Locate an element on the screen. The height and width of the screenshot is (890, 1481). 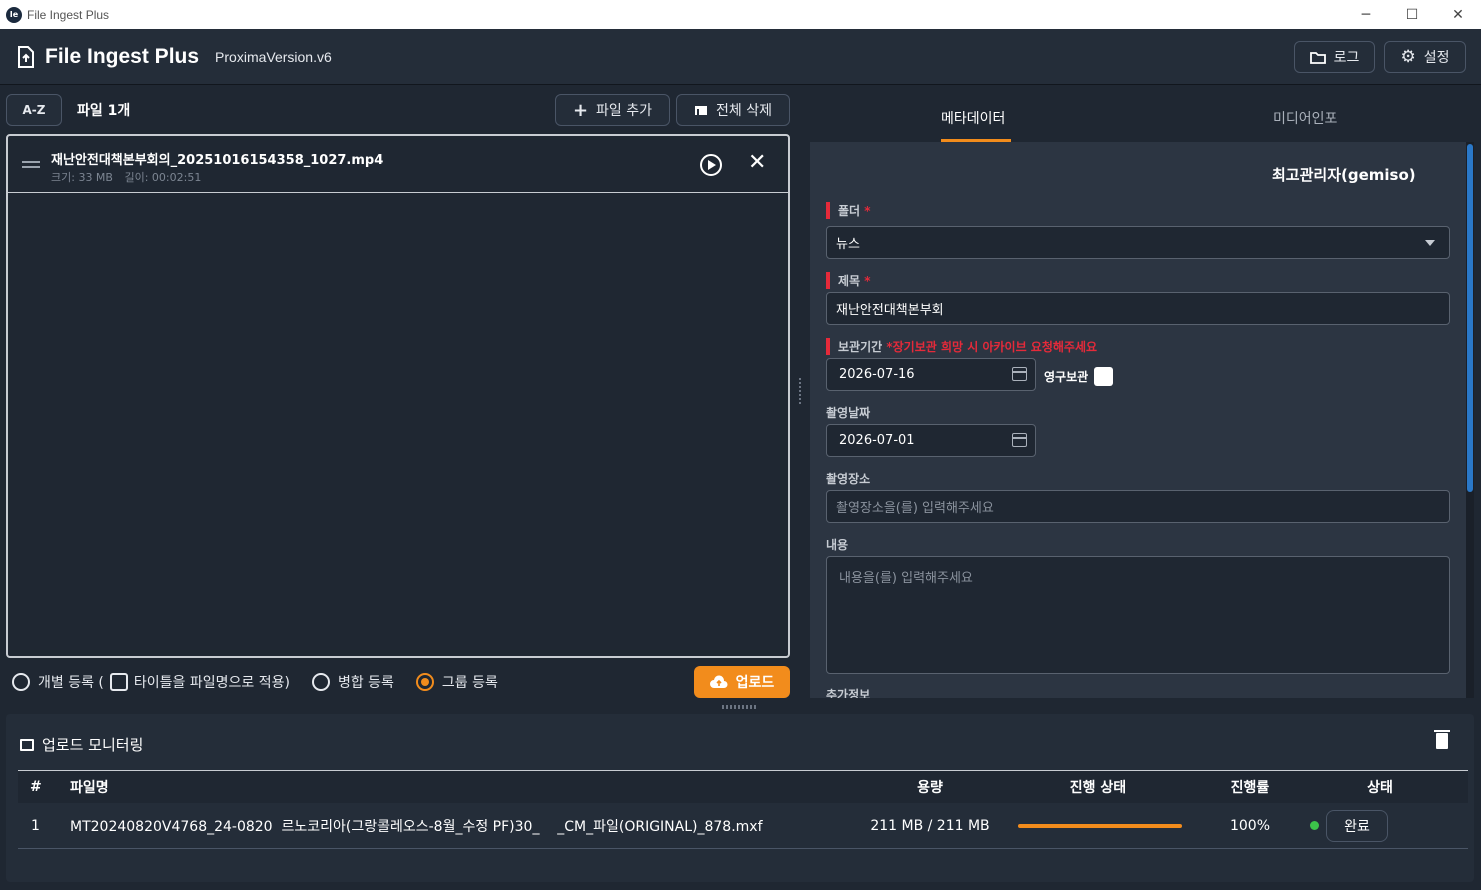
maximize-button: ☐ is located at coordinates (1412, 14).